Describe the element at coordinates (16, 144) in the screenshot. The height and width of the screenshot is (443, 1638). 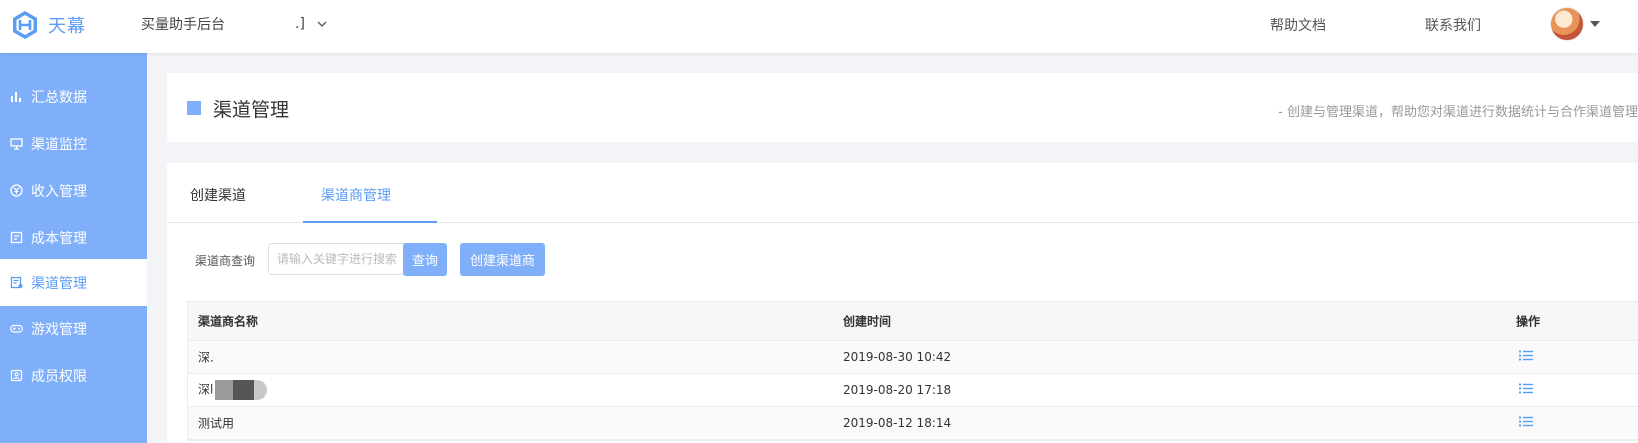
I see `monitor-icon` at that location.